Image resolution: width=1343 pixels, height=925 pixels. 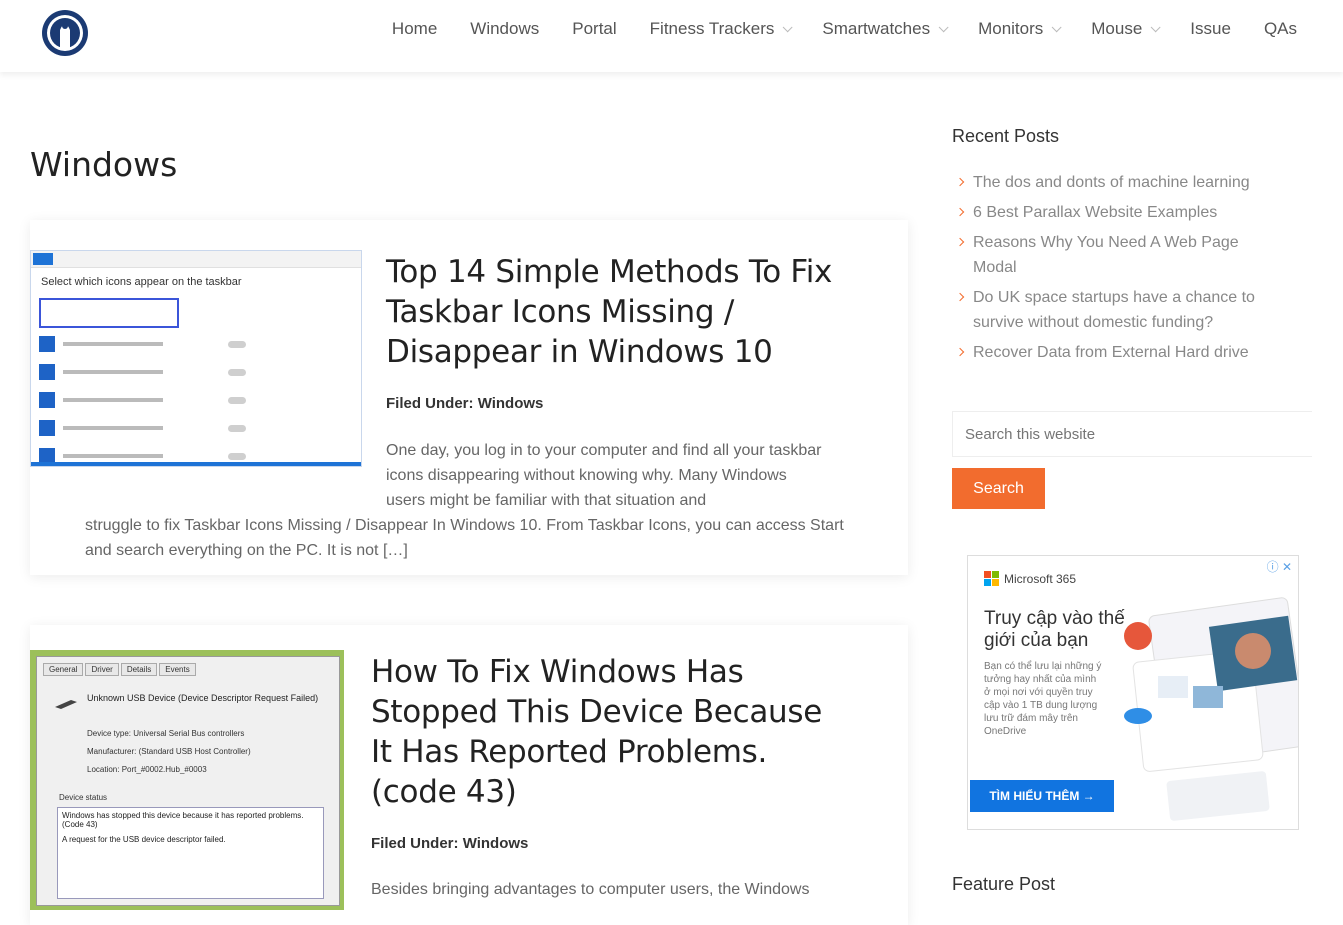 What do you see at coordinates (991, 578) in the screenshot?
I see `microsoft-logo-icon` at bounding box center [991, 578].